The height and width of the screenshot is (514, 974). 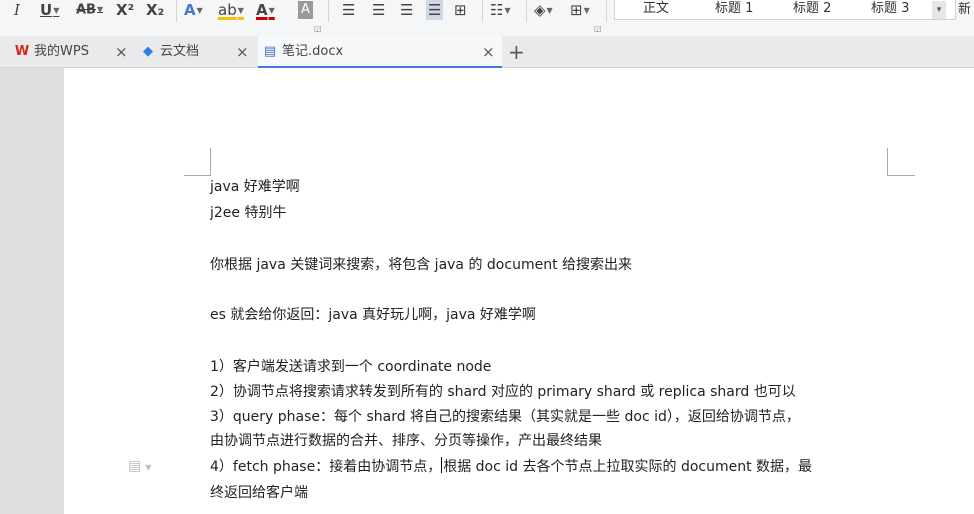 I want to click on paragraph-shading-icon: ◈▼, so click(x=543, y=10).